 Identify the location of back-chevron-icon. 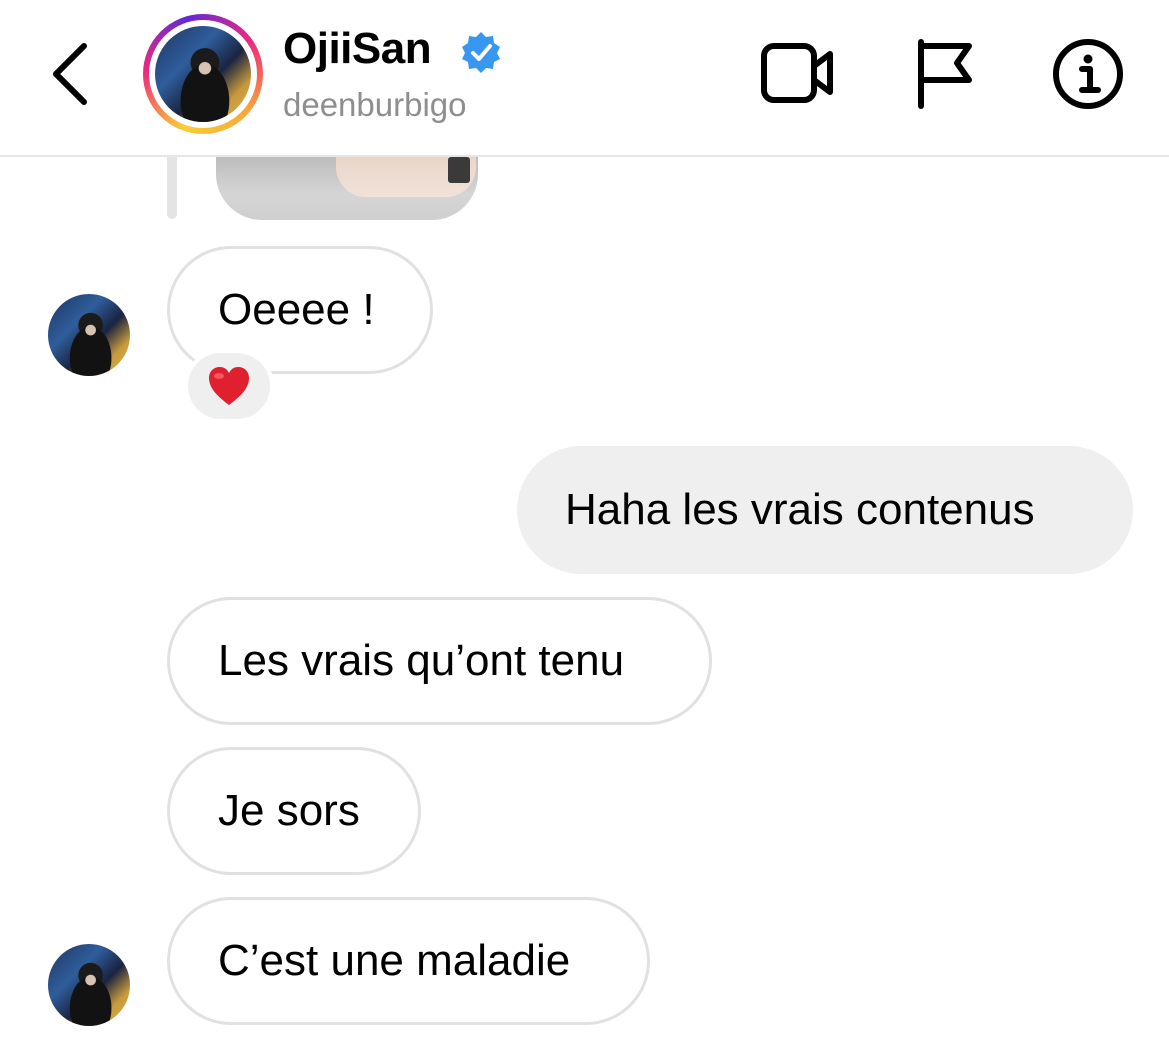
(74, 74).